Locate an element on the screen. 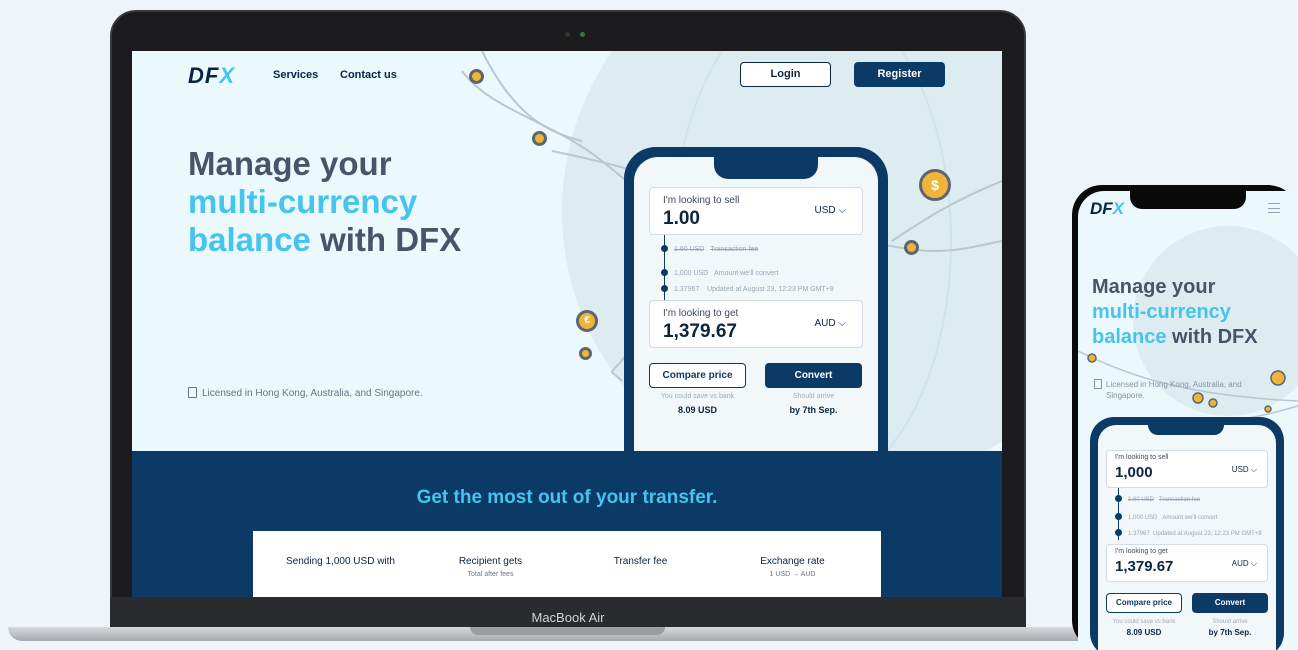 This screenshot has width=1298, height=650. sell-field: I'm looking to sell 1.00 USD ⌵ is located at coordinates (756, 211).